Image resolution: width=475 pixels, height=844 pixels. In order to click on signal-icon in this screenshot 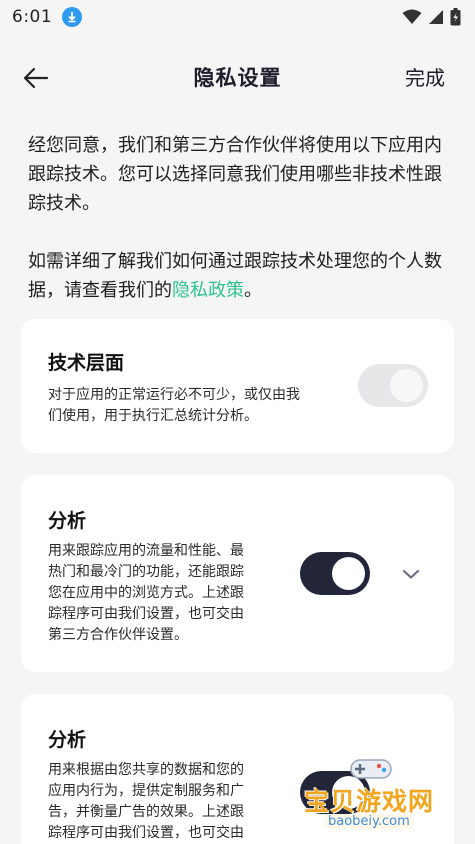, I will do `click(436, 17)`.